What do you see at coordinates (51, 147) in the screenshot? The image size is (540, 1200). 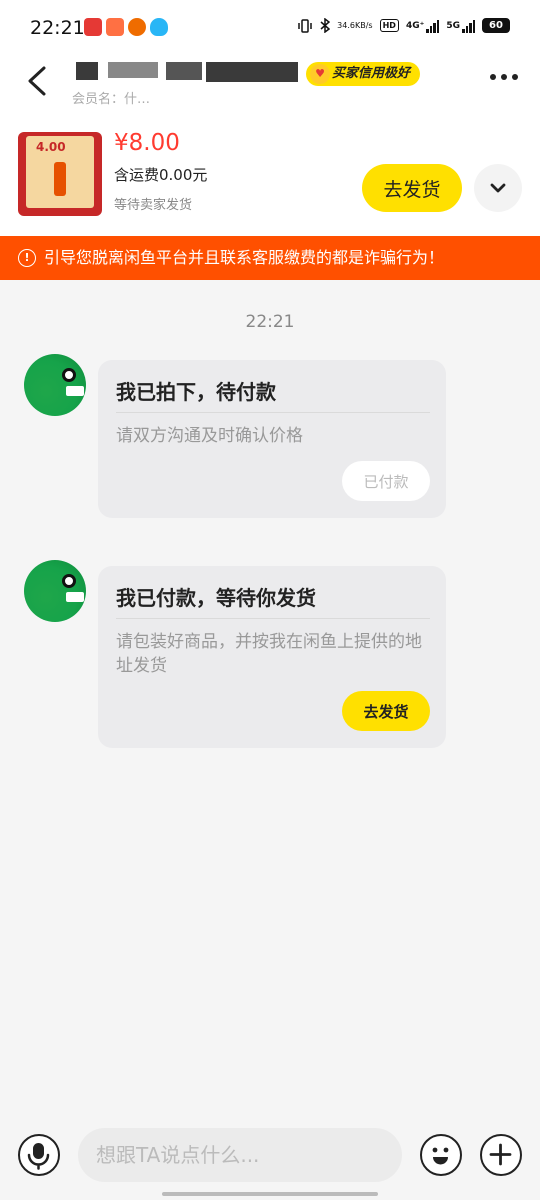 I see `thumb-price: 4.00` at bounding box center [51, 147].